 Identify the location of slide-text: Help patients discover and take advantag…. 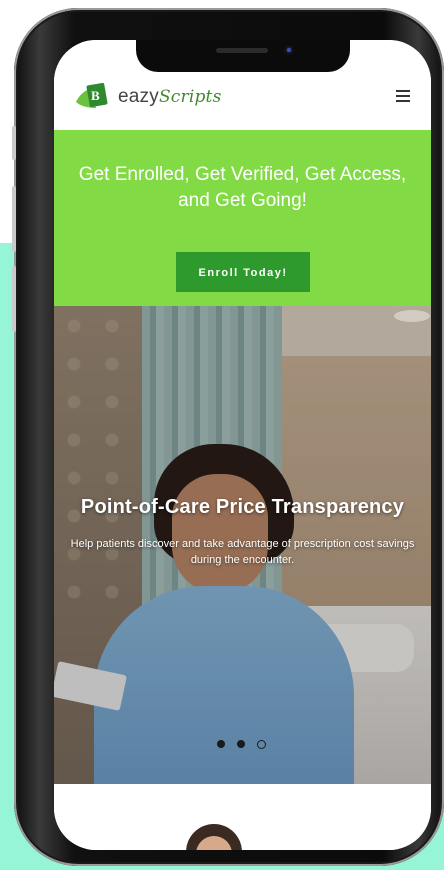
(242, 552).